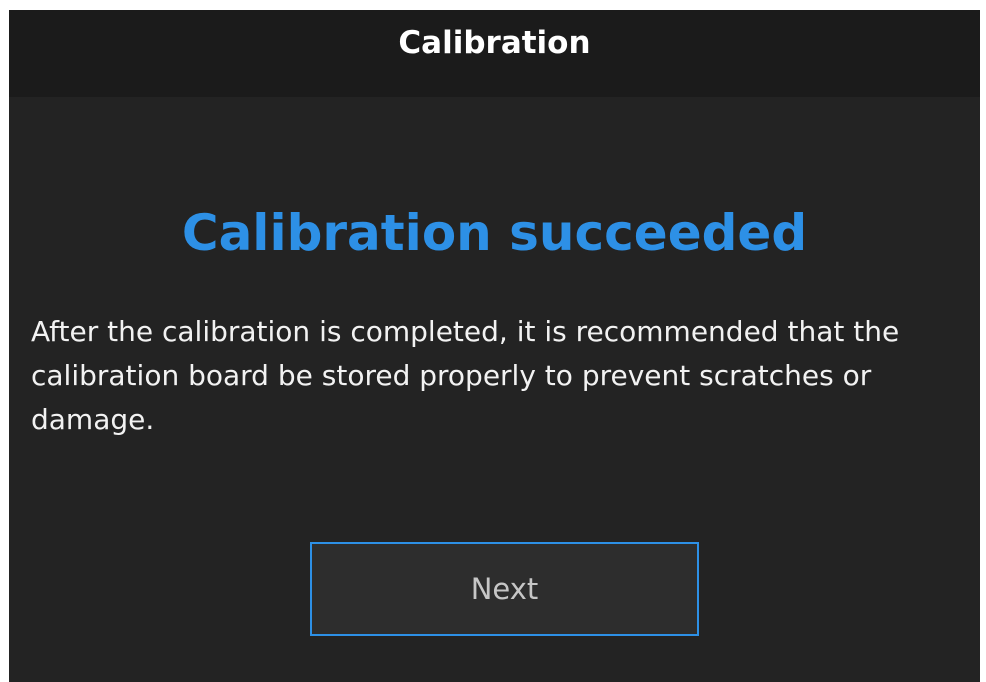 The height and width of the screenshot is (682, 986). Describe the element at coordinates (494, 43) in the screenshot. I see `dialog-title: Calibration` at that location.